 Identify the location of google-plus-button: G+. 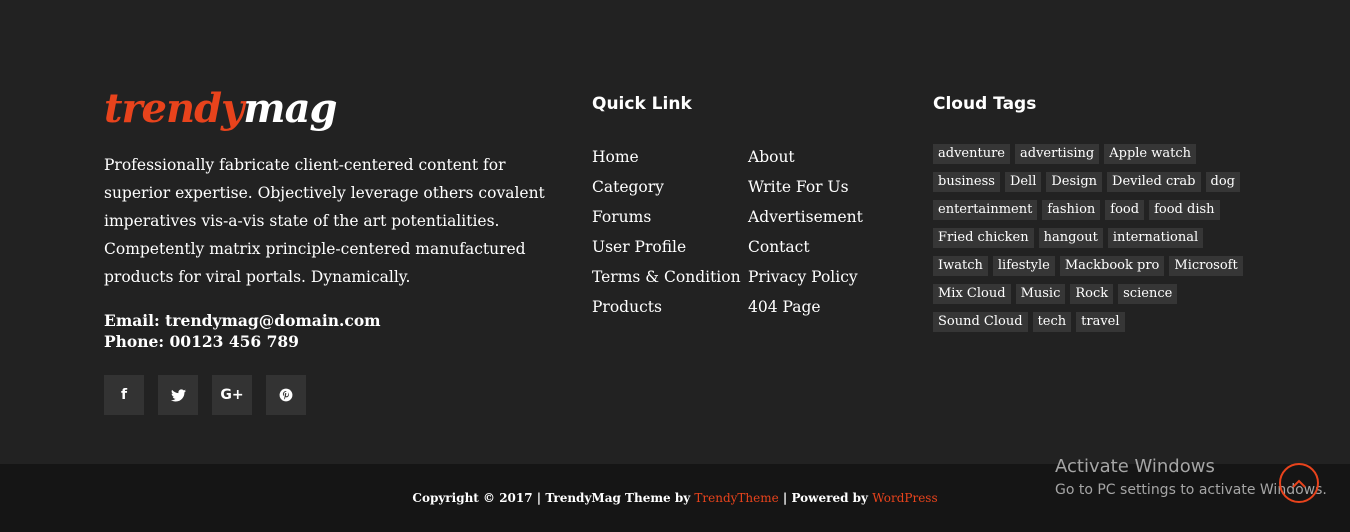
(232, 395).